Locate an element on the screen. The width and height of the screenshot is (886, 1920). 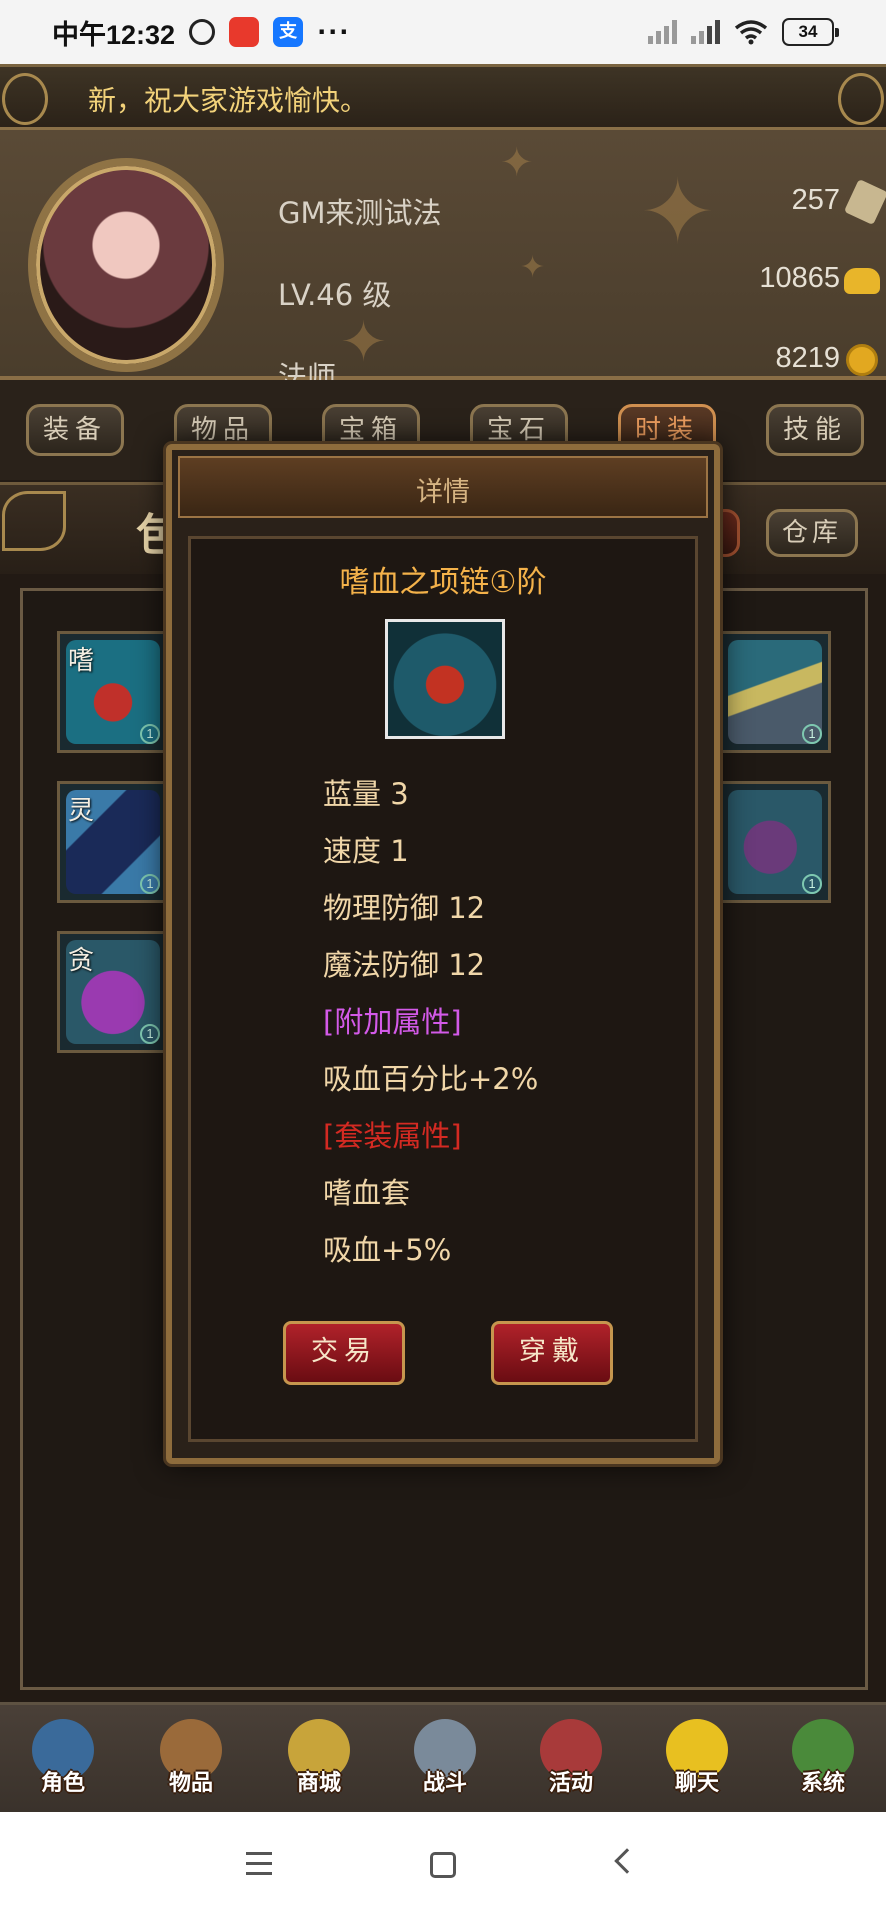
trade-button: 交易 is located at coordinates (344, 1353).